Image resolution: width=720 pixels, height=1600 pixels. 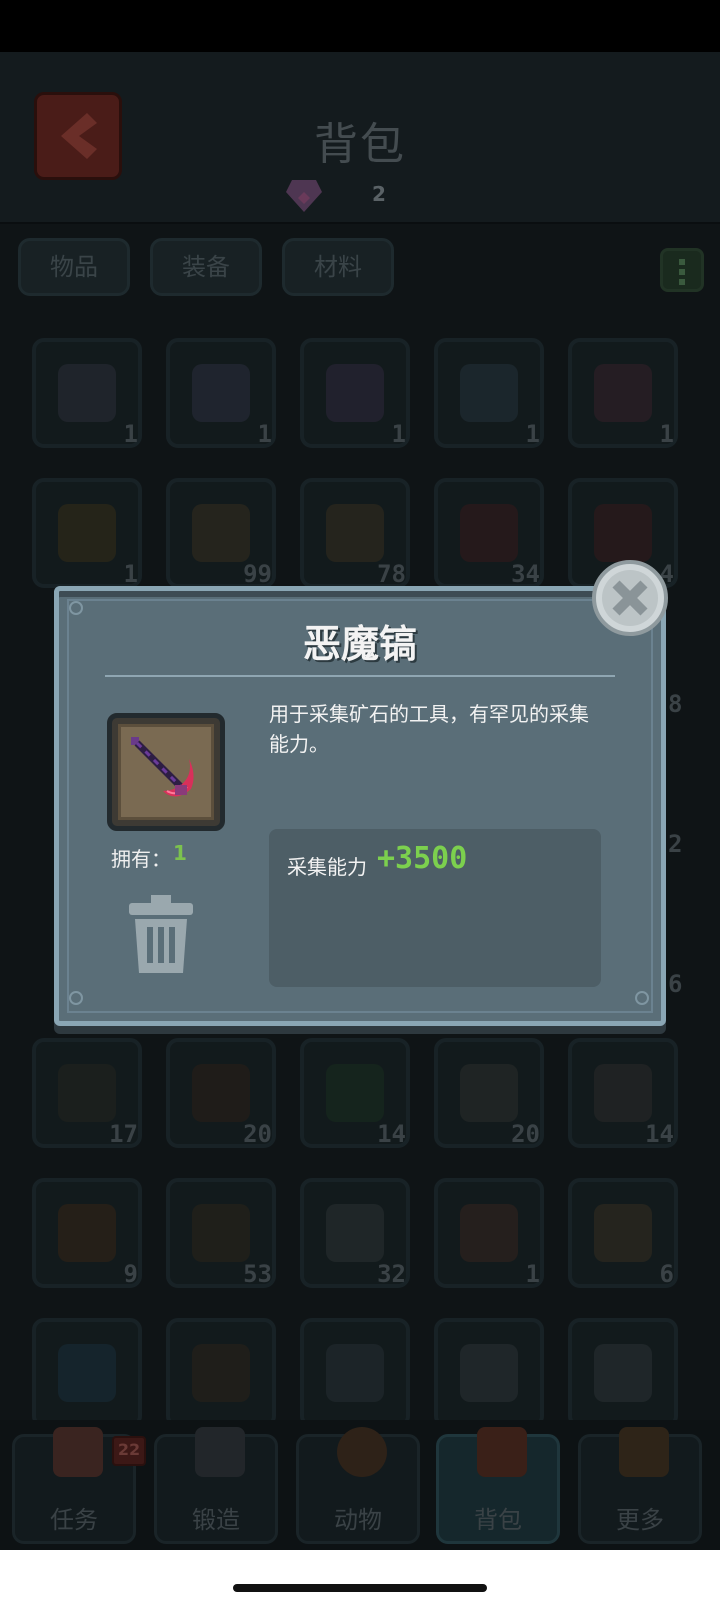 What do you see at coordinates (630, 598) in the screenshot?
I see `close-icon` at bounding box center [630, 598].